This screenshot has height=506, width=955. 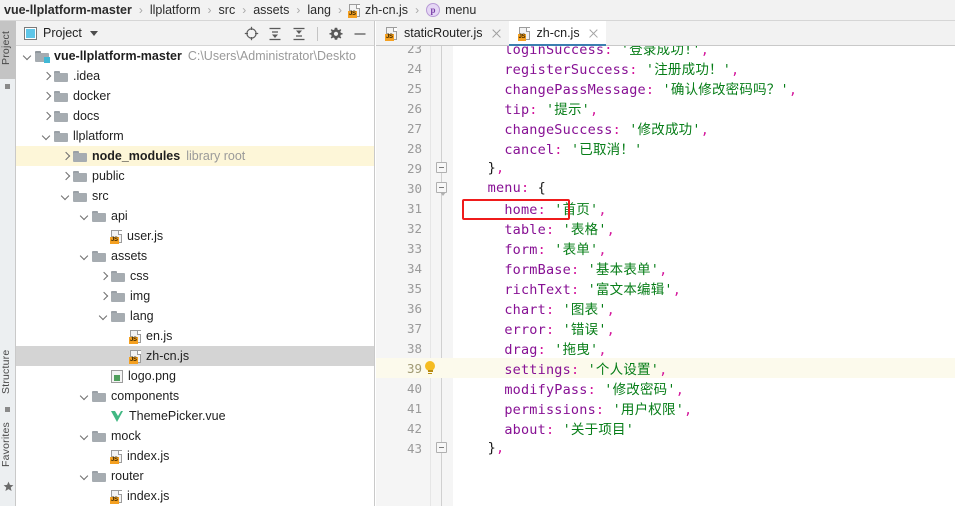 I want to click on collapse-all-icon, so click(x=299, y=34).